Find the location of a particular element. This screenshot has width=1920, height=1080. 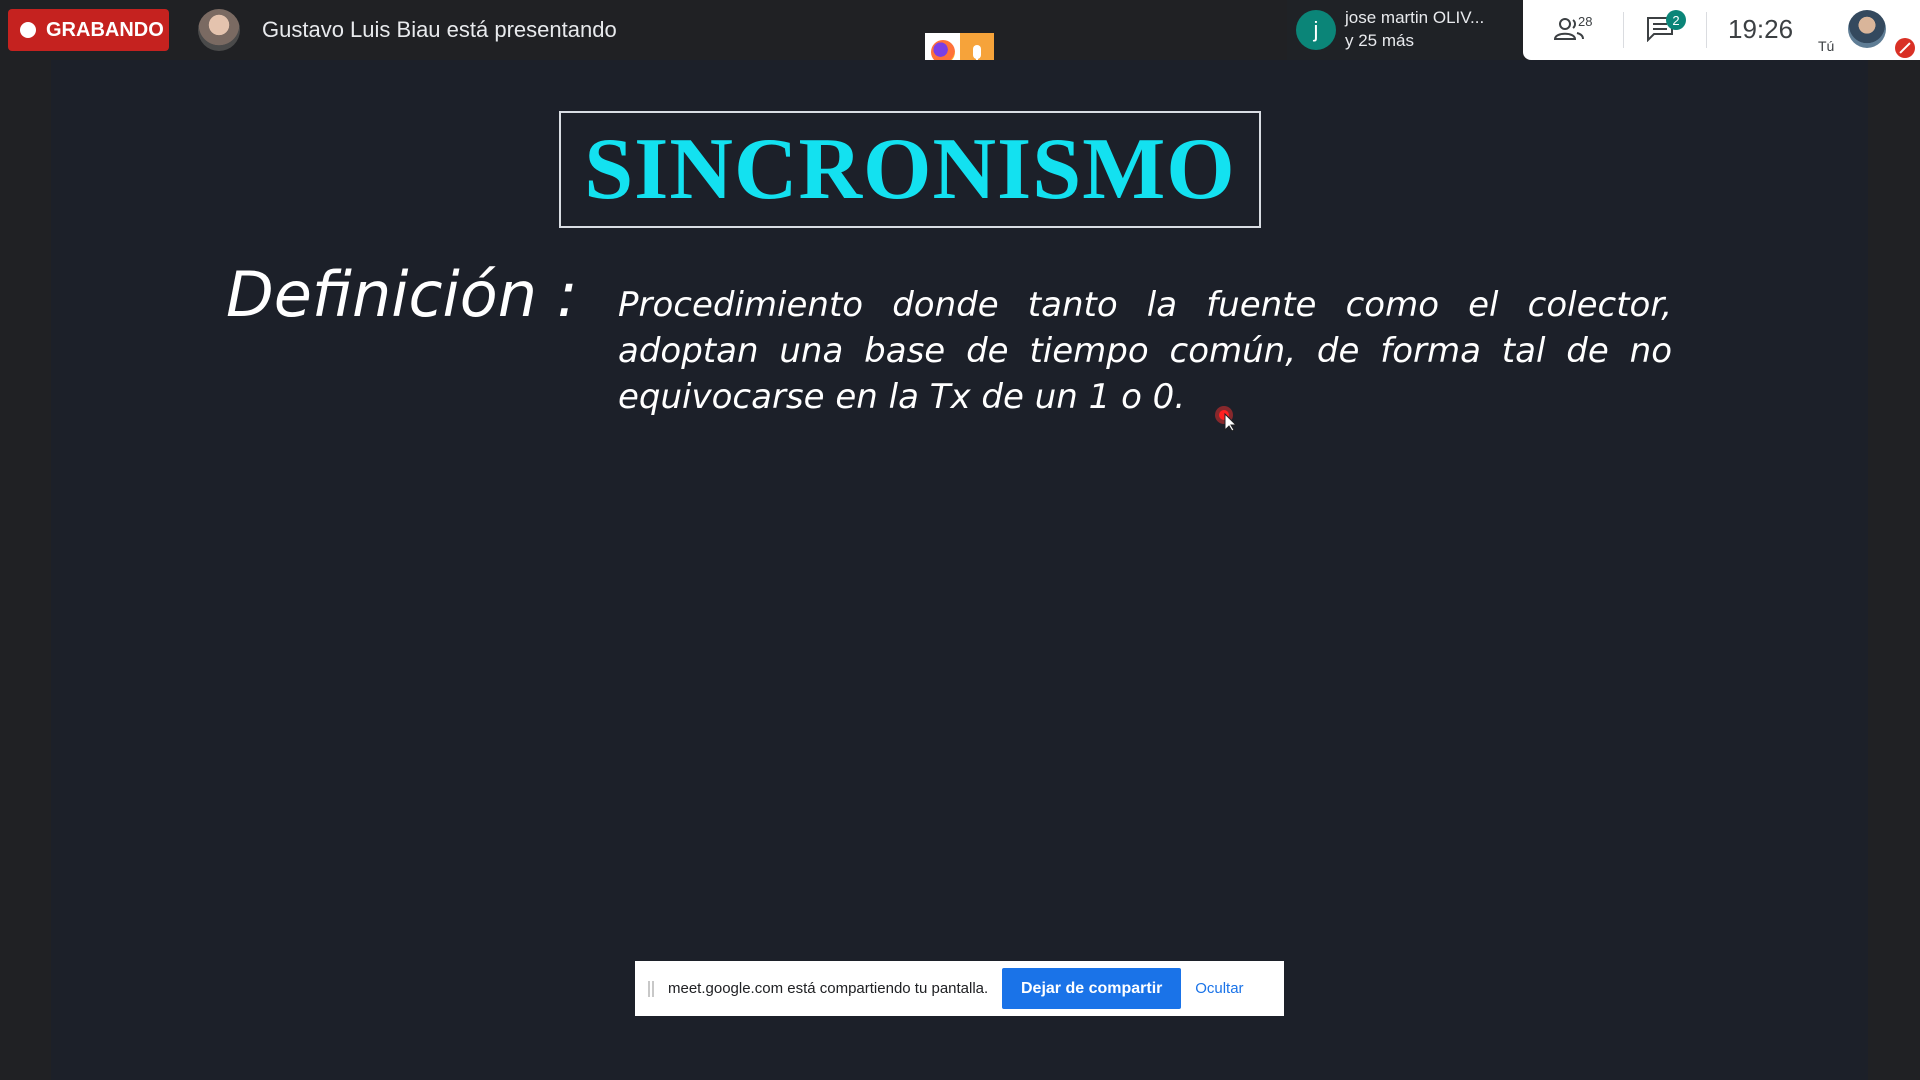

recording-label: GRABANDO is located at coordinates (105, 29).